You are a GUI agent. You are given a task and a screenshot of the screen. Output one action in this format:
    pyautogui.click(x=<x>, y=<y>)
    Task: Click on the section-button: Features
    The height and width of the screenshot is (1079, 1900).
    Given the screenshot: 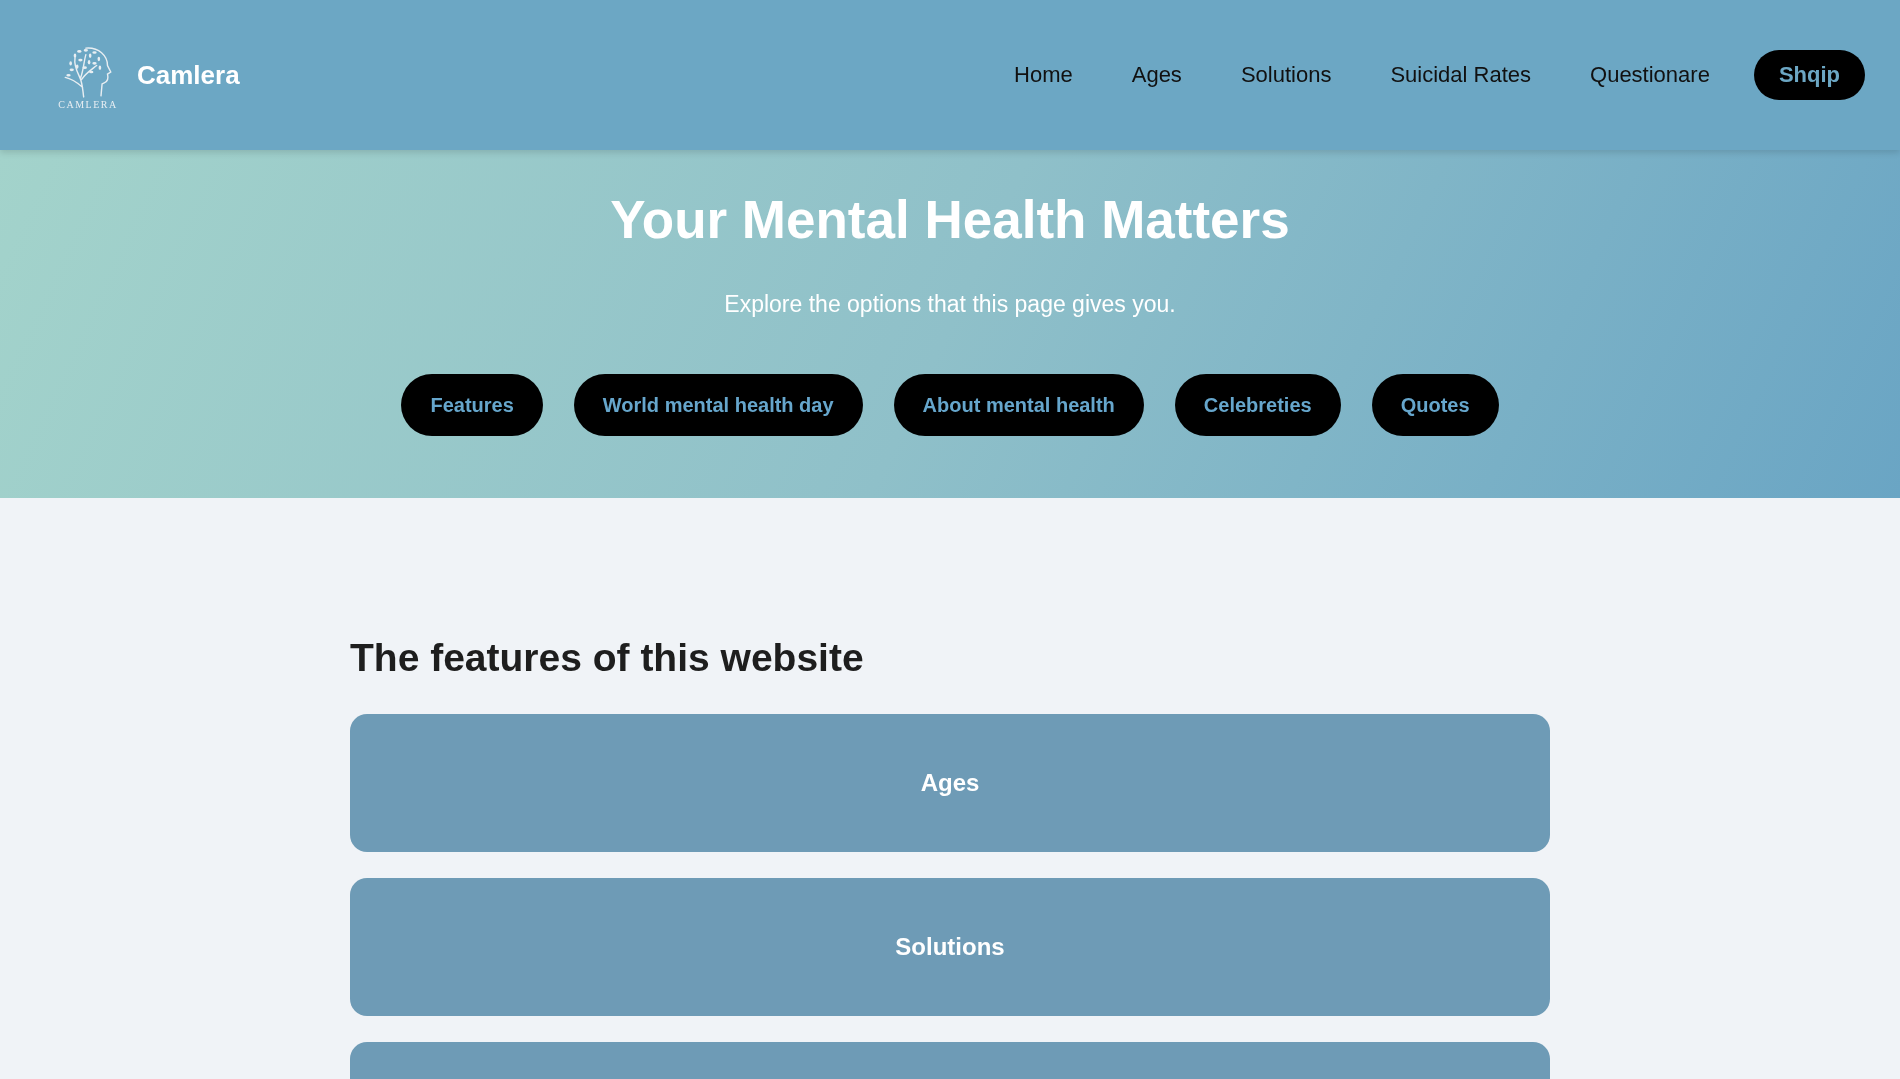 What is the action you would take?
    pyautogui.click(x=472, y=405)
    